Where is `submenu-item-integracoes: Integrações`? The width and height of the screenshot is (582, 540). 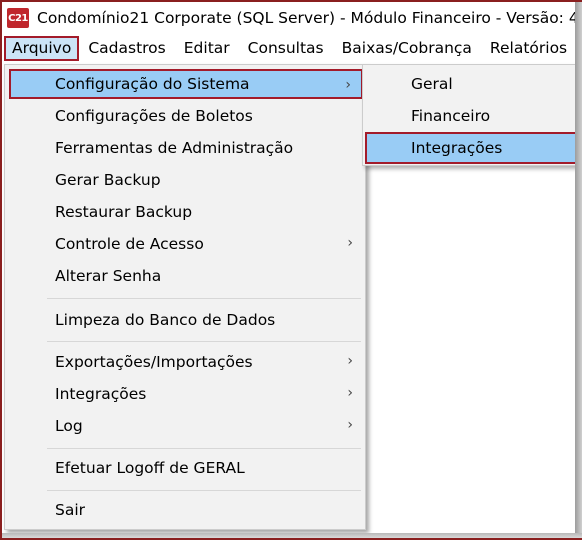
submenu-item-integracoes: Integrações is located at coordinates (472, 148).